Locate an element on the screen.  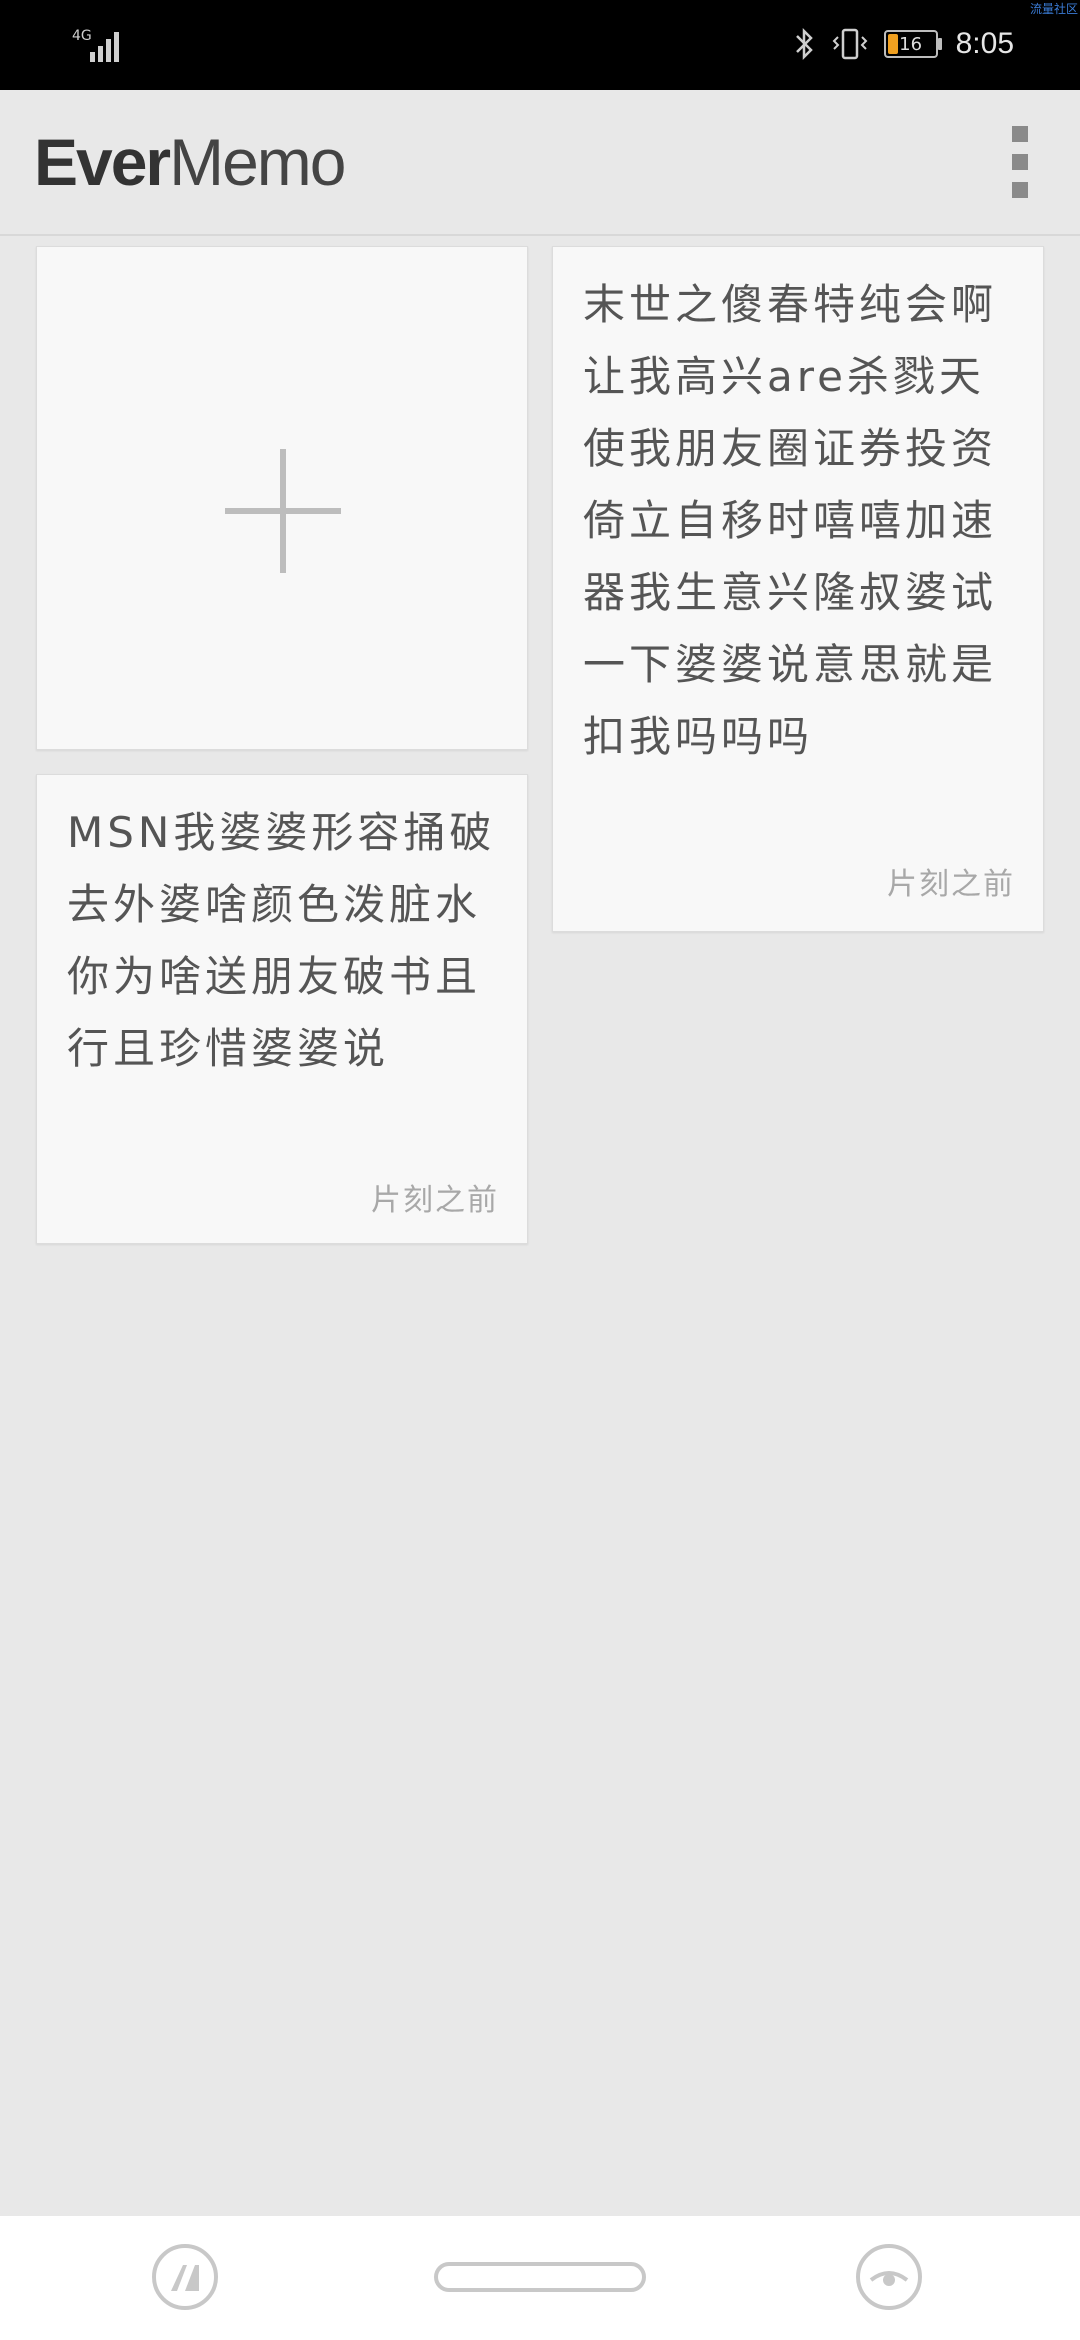
overflow-menu-icon is located at coordinates (1020, 162).